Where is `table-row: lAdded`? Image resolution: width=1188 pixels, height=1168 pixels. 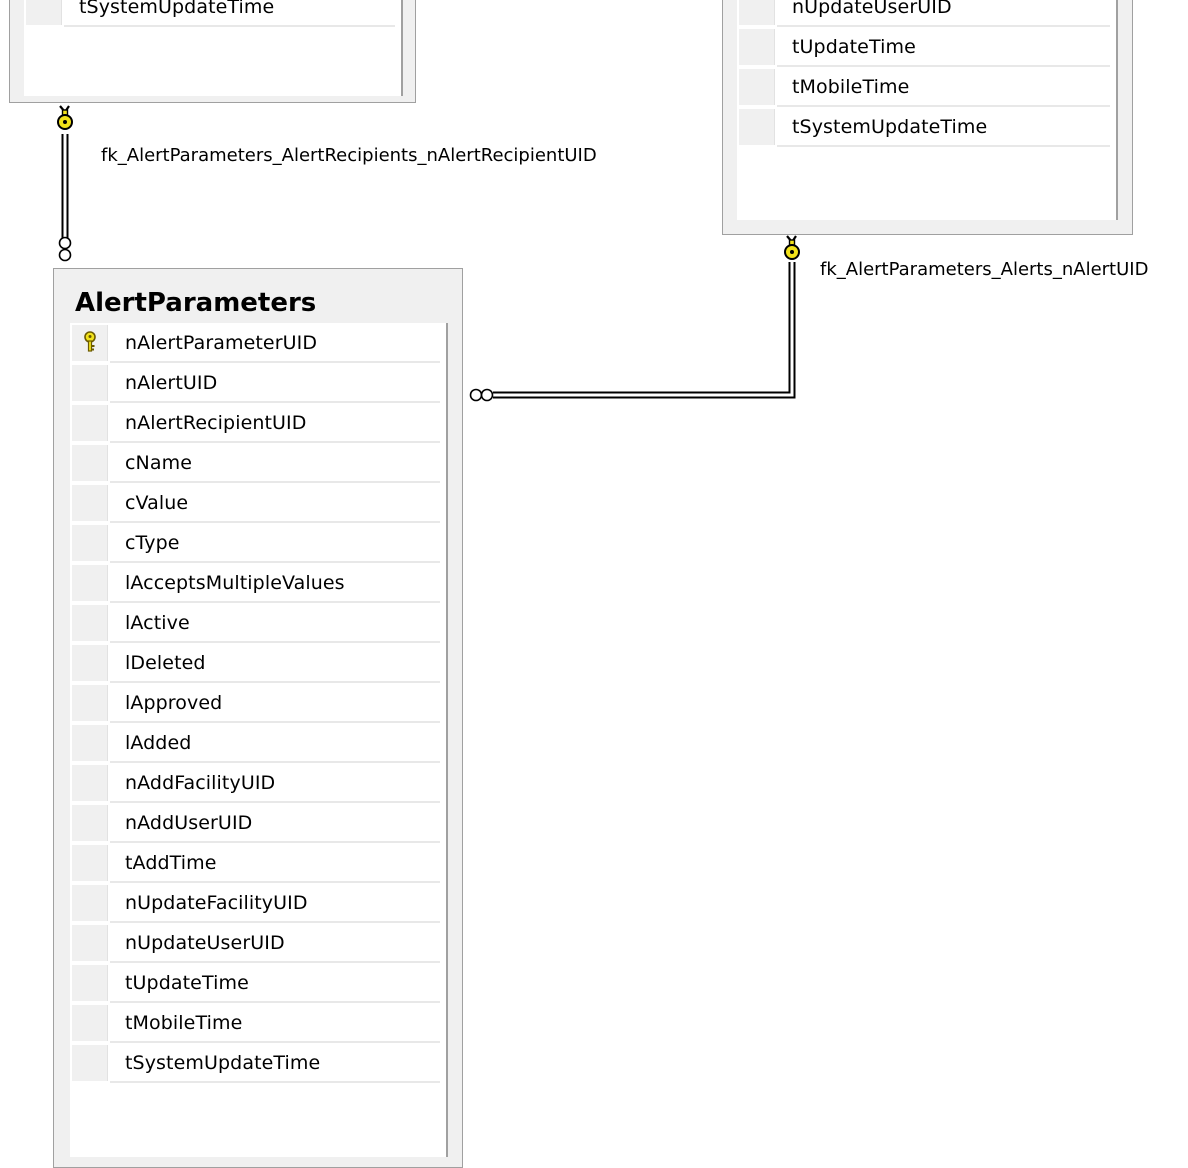 table-row: lAdded is located at coordinates (258, 743).